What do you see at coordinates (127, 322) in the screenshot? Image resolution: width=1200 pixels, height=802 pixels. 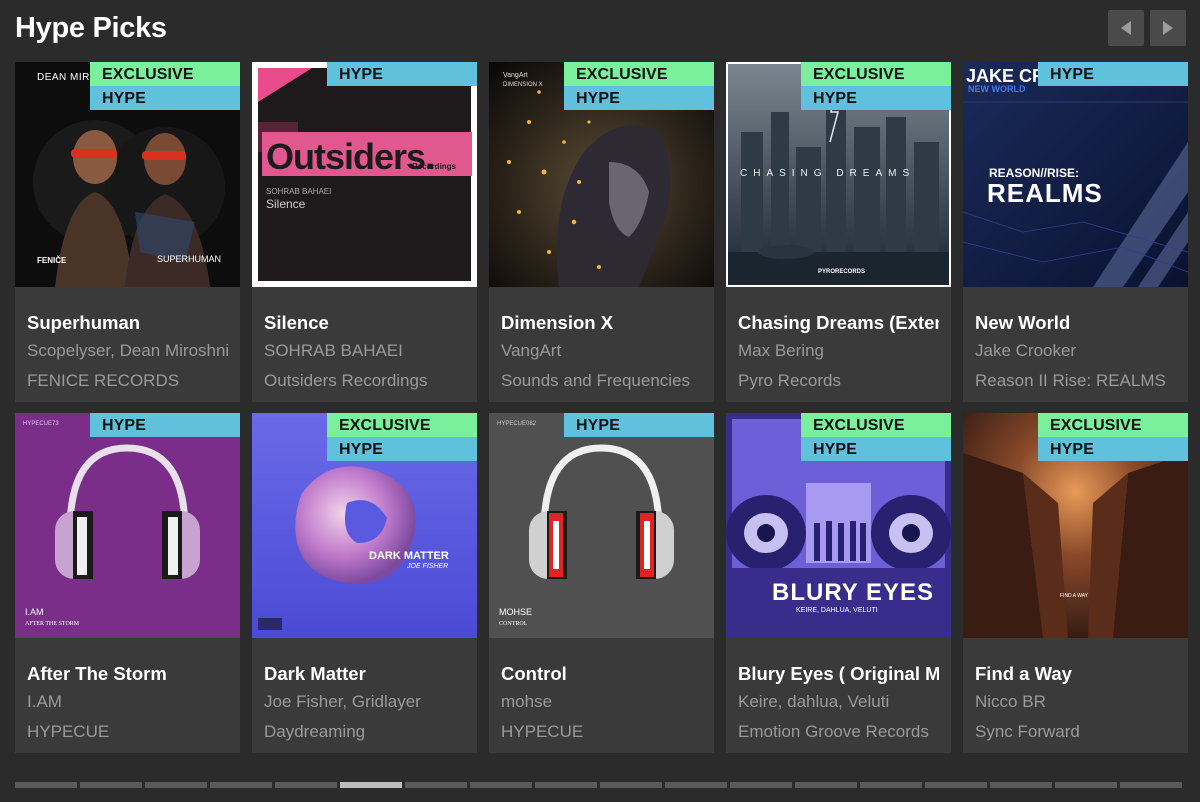 I see `track-title: Superhuman` at bounding box center [127, 322].